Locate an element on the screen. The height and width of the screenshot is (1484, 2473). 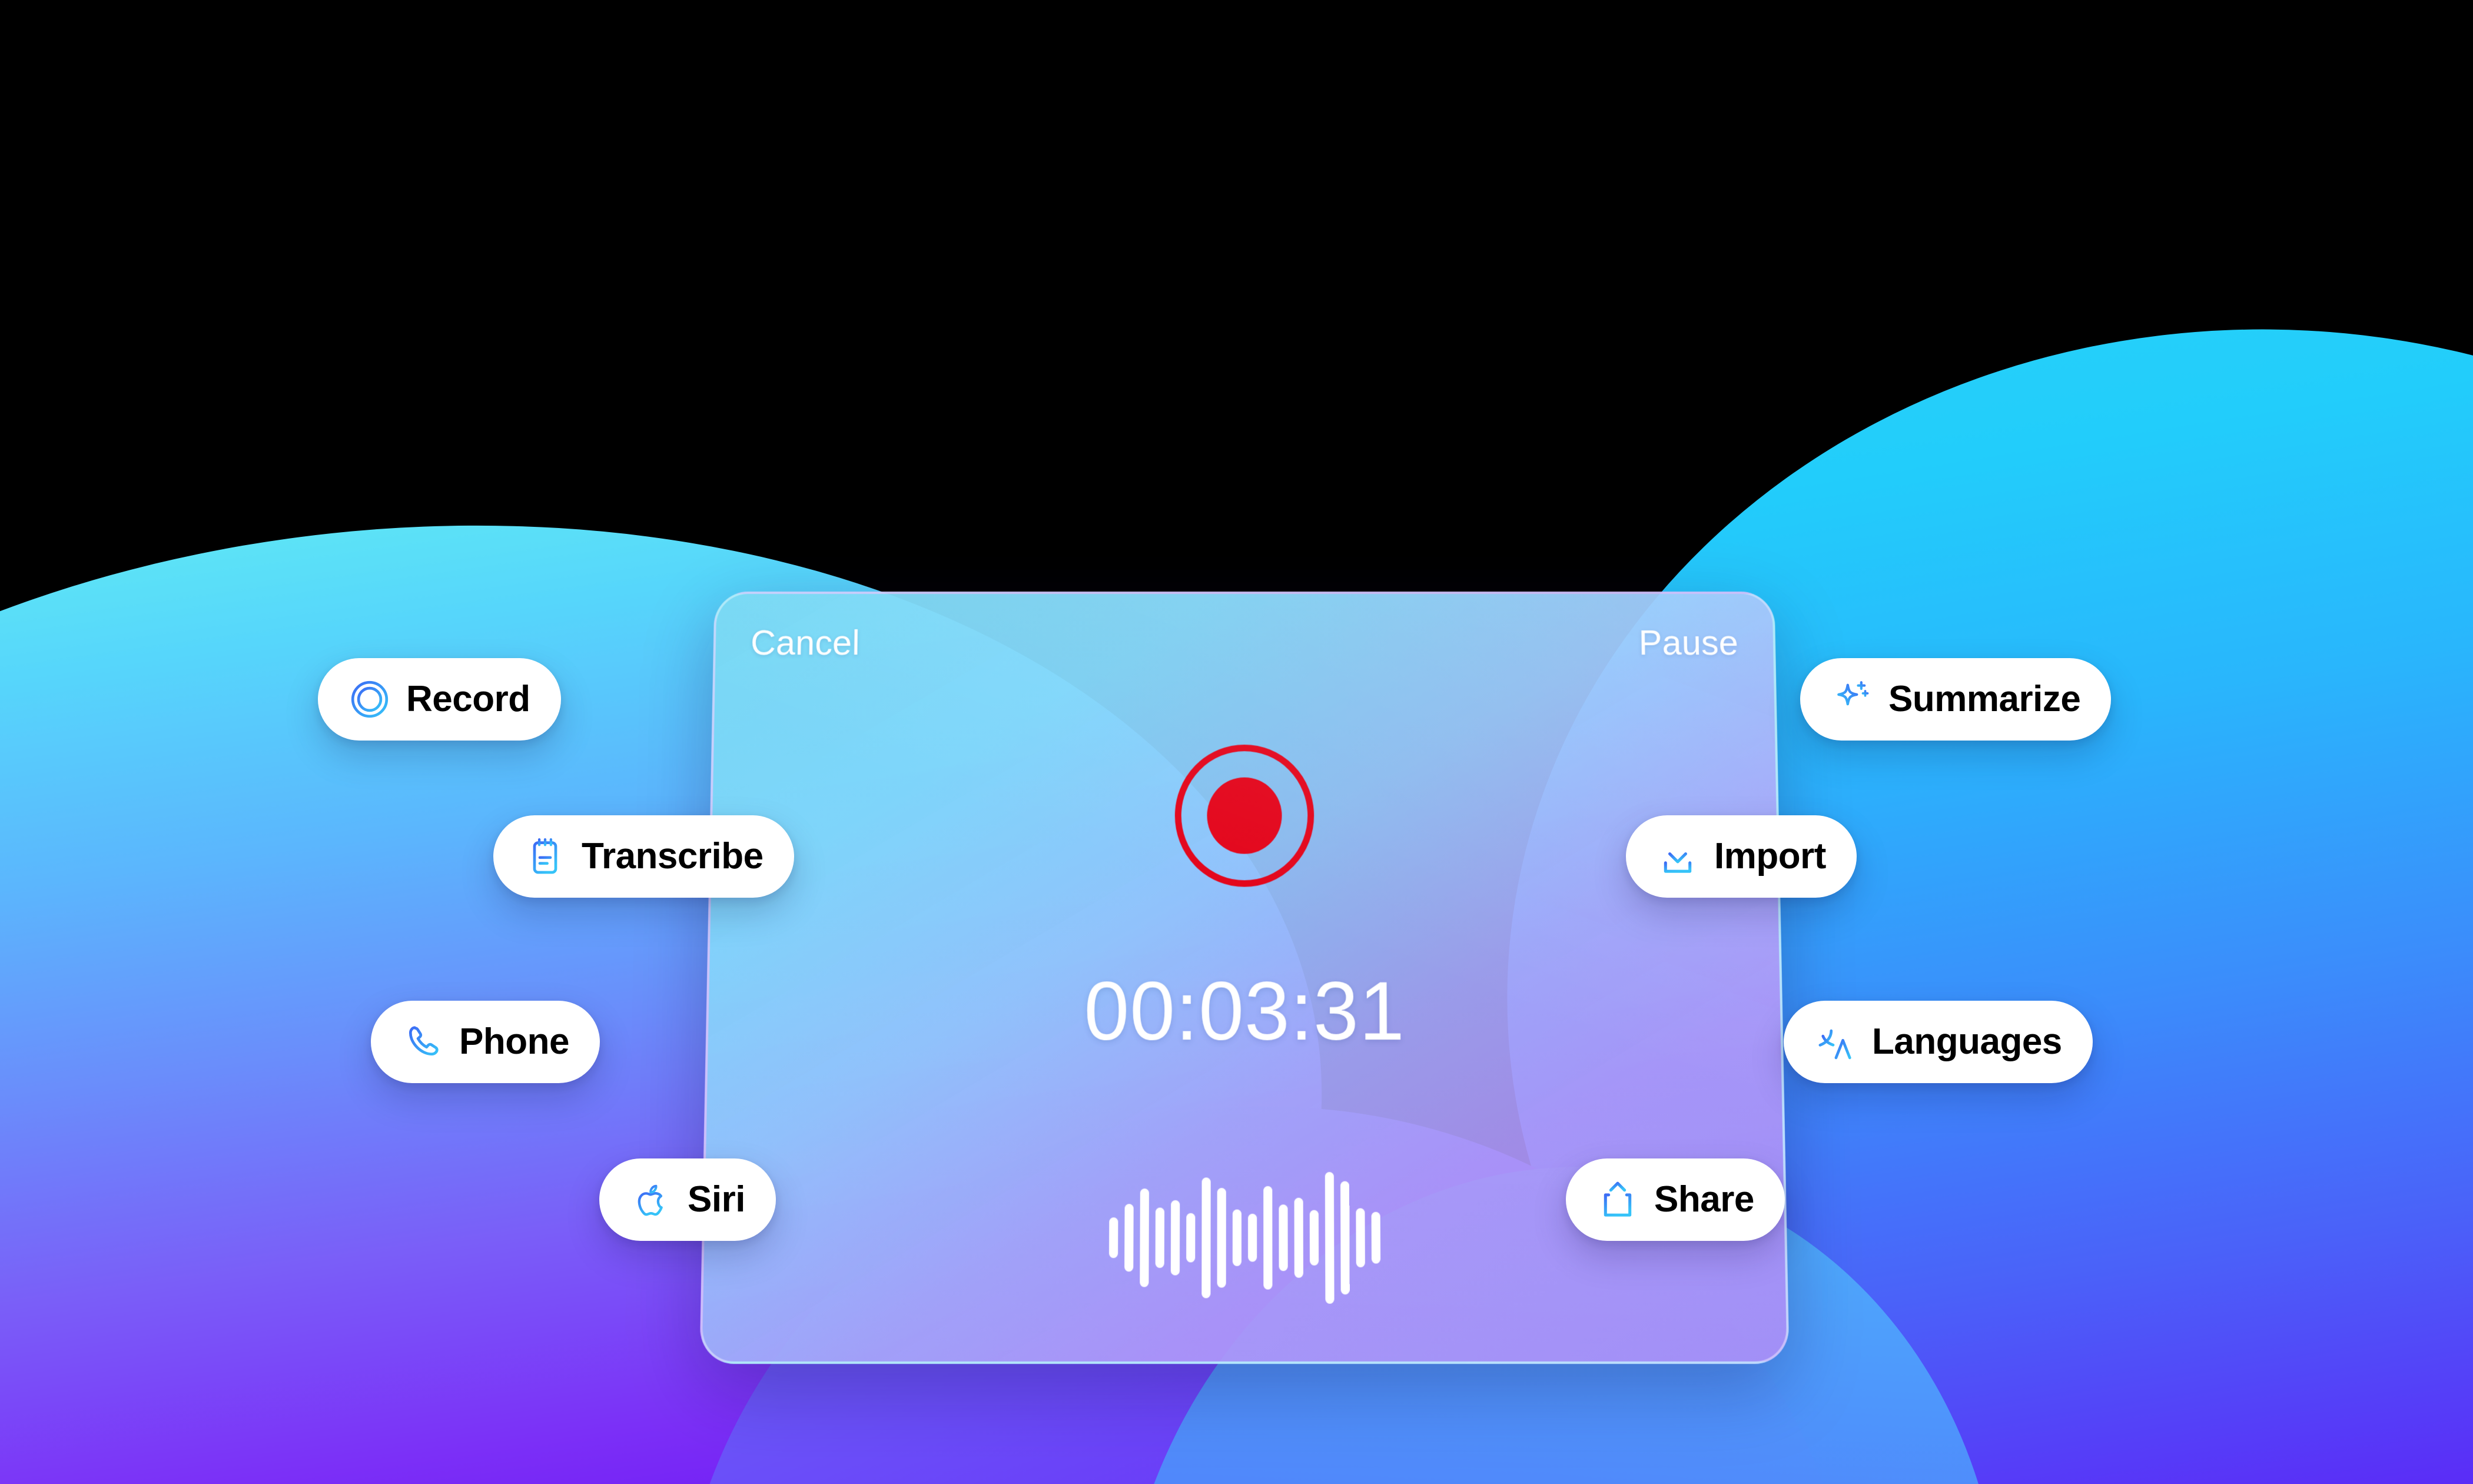
pill-transcribe-label: Transcribe is located at coordinates (673, 856).